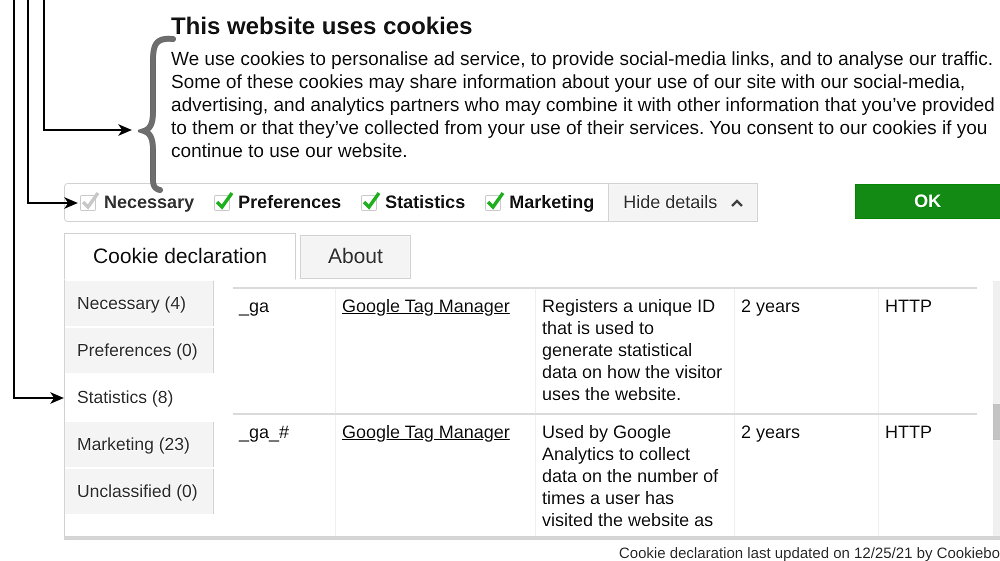  I want to click on category-item: Unclassified (0), so click(139, 491).